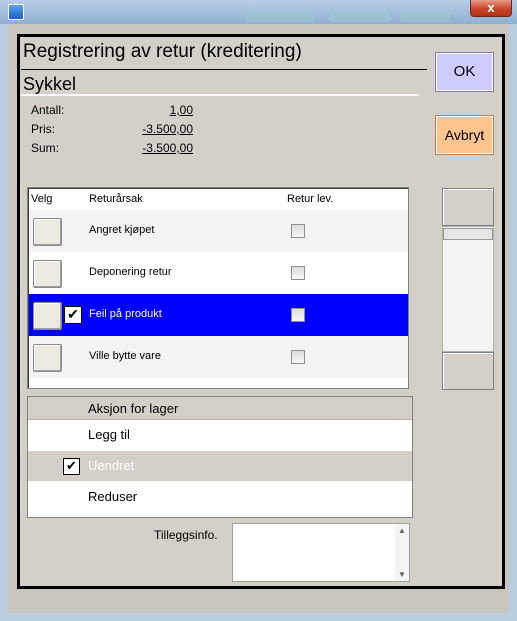 This screenshot has height=621, width=517. Describe the element at coordinates (220, 95) in the screenshot. I see `product-divider` at that location.